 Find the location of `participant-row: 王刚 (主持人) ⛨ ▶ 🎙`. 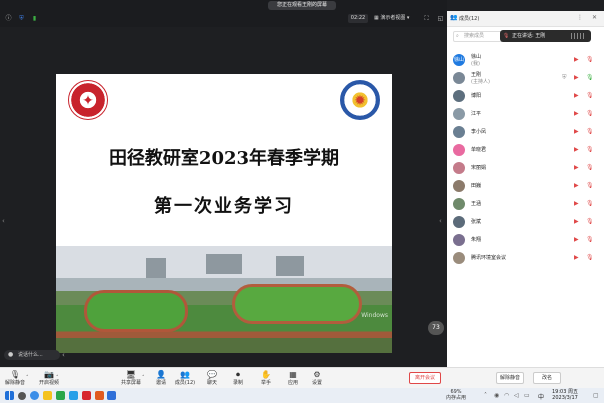

participant-row: 王刚 (主持人) ⛨ ▶ 🎙 is located at coordinates (525, 79).